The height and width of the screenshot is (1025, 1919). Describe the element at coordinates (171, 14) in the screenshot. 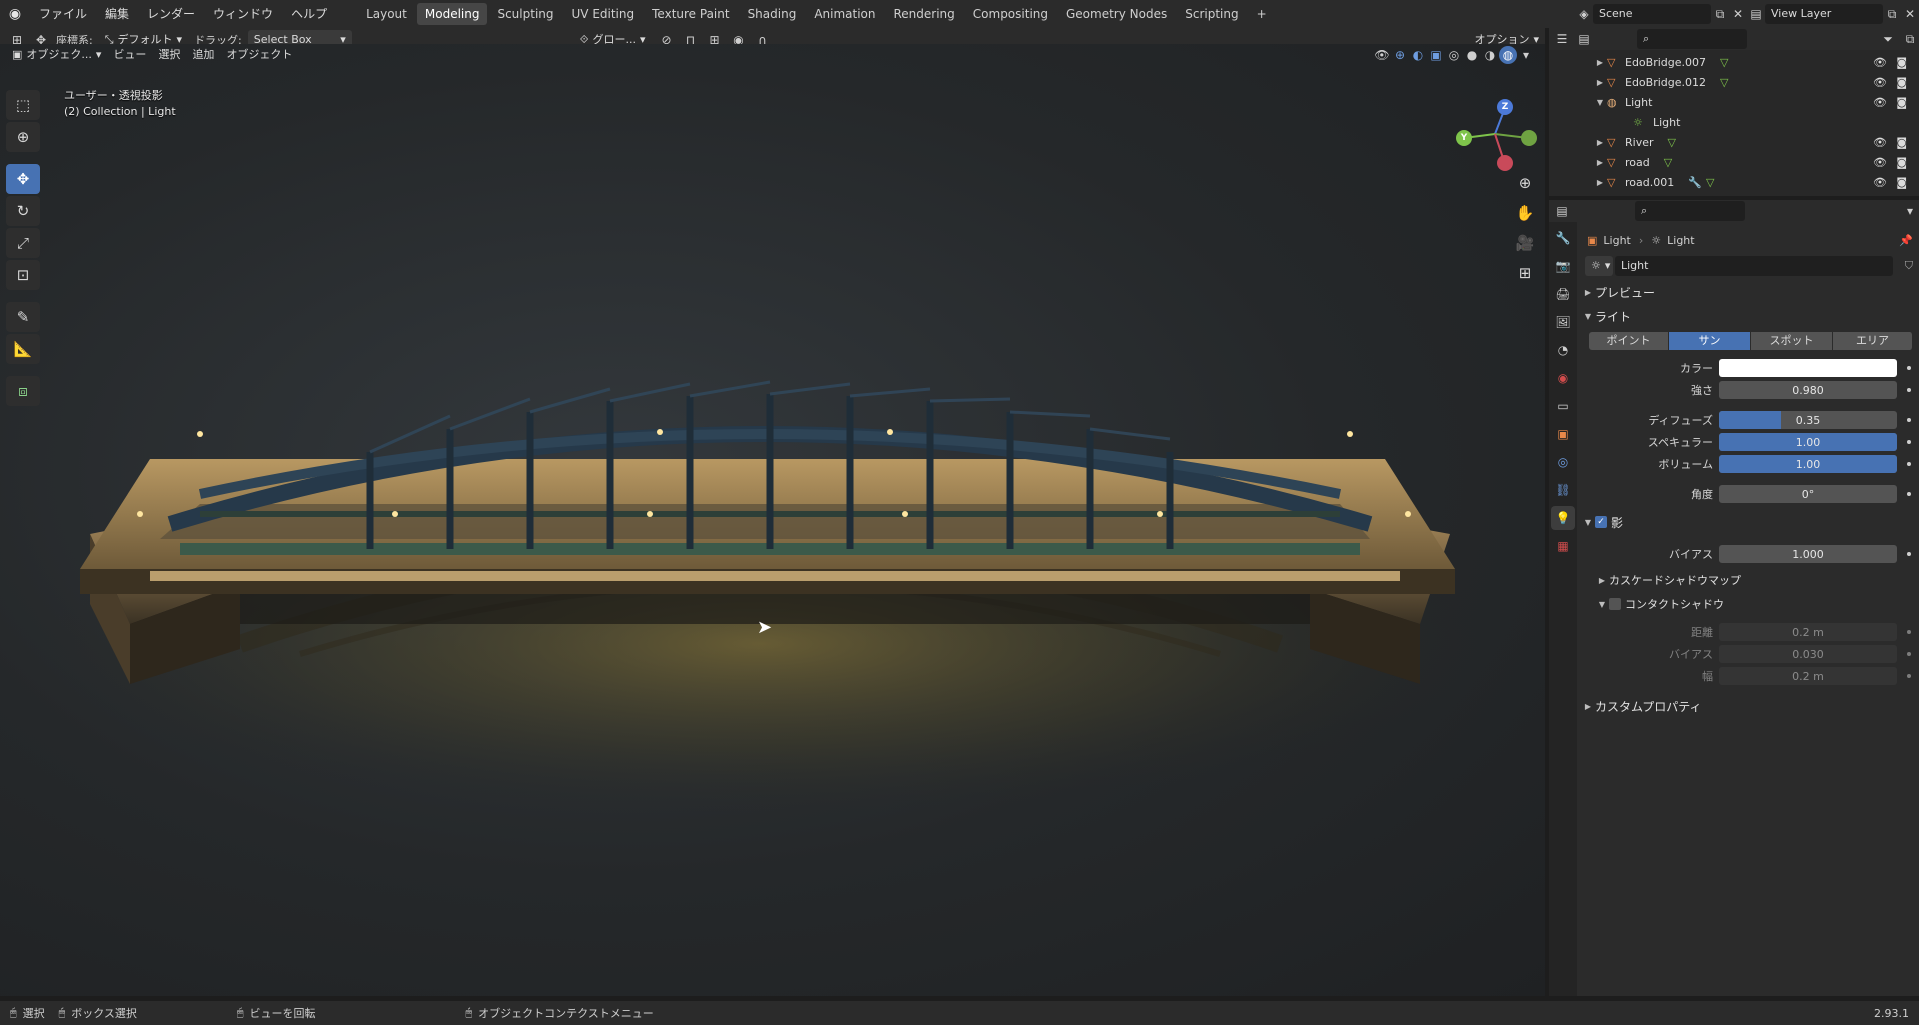

I see `menu-render: レンダー` at that location.